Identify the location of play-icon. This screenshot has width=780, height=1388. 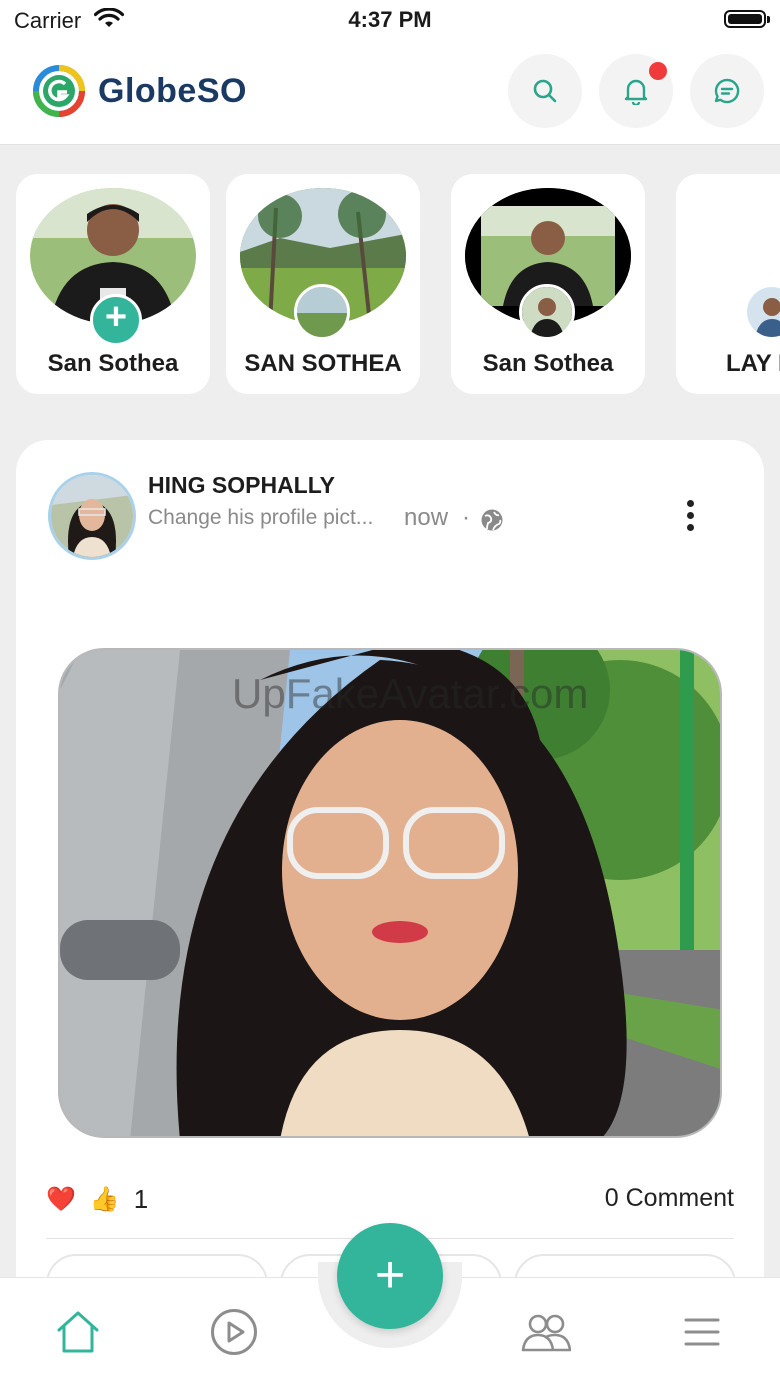
(234, 1332).